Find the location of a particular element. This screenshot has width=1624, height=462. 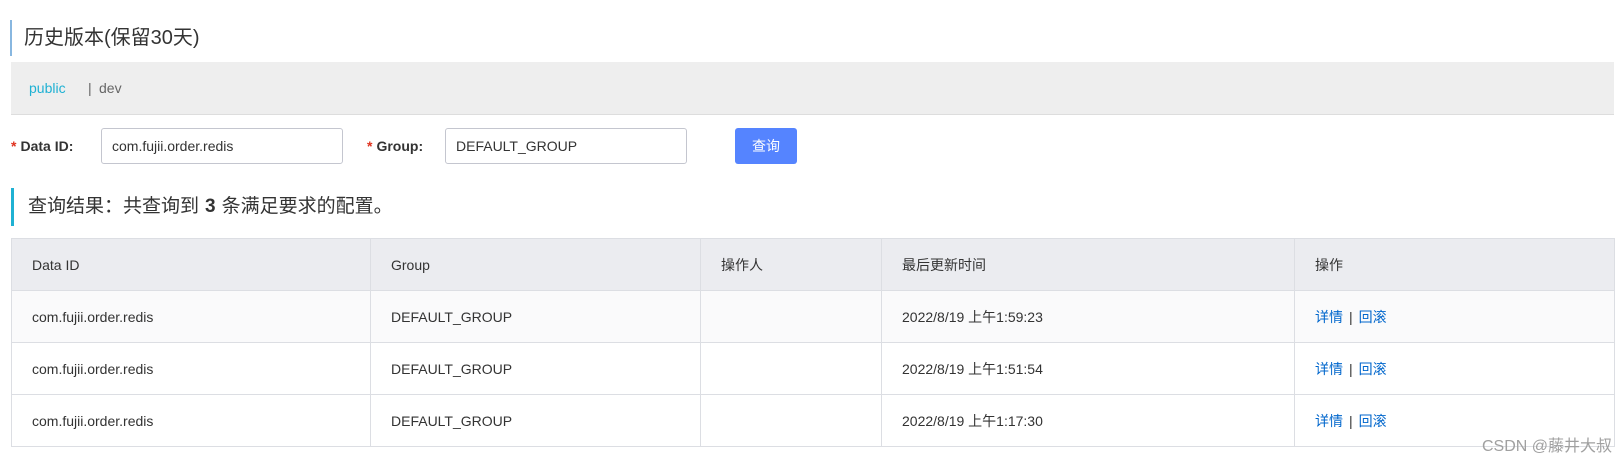

column-header-actions: 操作 is located at coordinates (1454, 264).